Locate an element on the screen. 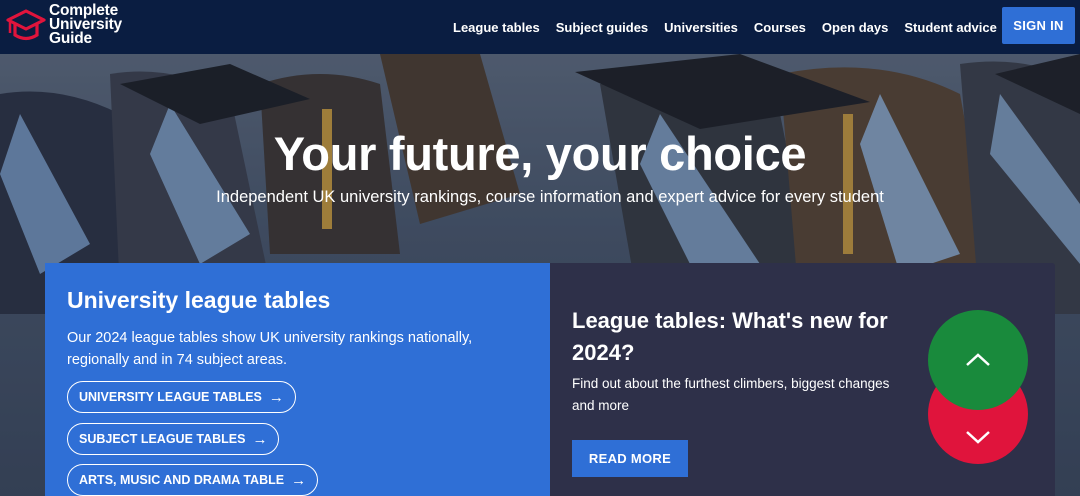 The width and height of the screenshot is (1080, 496). link-label: ARTS, MUSIC AND DRAMA TABLE is located at coordinates (182, 480).